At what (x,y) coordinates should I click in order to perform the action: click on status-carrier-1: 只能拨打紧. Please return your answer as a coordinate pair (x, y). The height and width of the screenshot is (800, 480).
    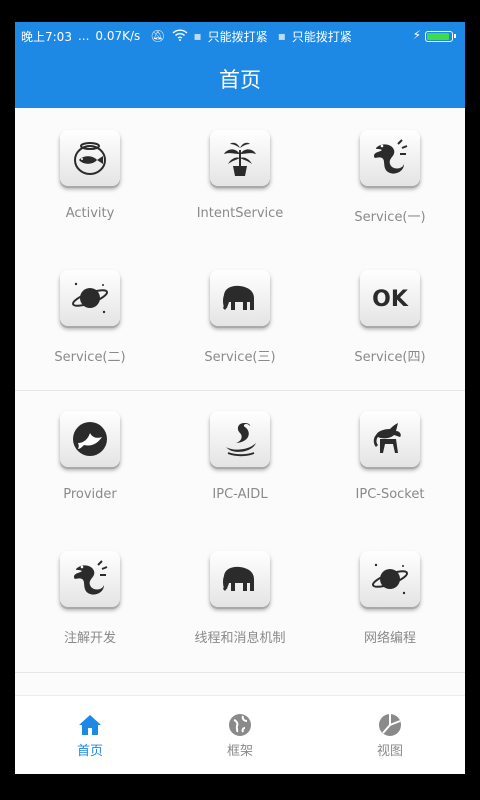
    Looking at the image, I should click on (237, 36).